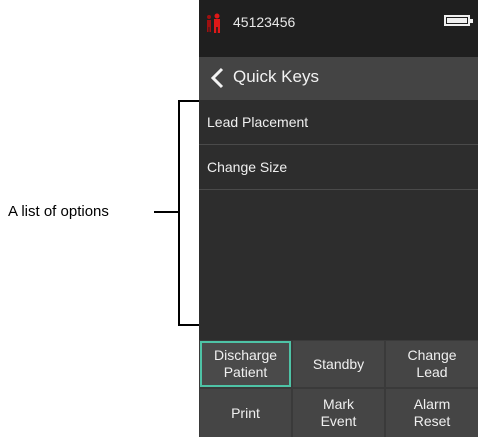 The width and height of the screenshot is (478, 437). I want to click on list-item-lead-placement: Lead Placement, so click(338, 122).